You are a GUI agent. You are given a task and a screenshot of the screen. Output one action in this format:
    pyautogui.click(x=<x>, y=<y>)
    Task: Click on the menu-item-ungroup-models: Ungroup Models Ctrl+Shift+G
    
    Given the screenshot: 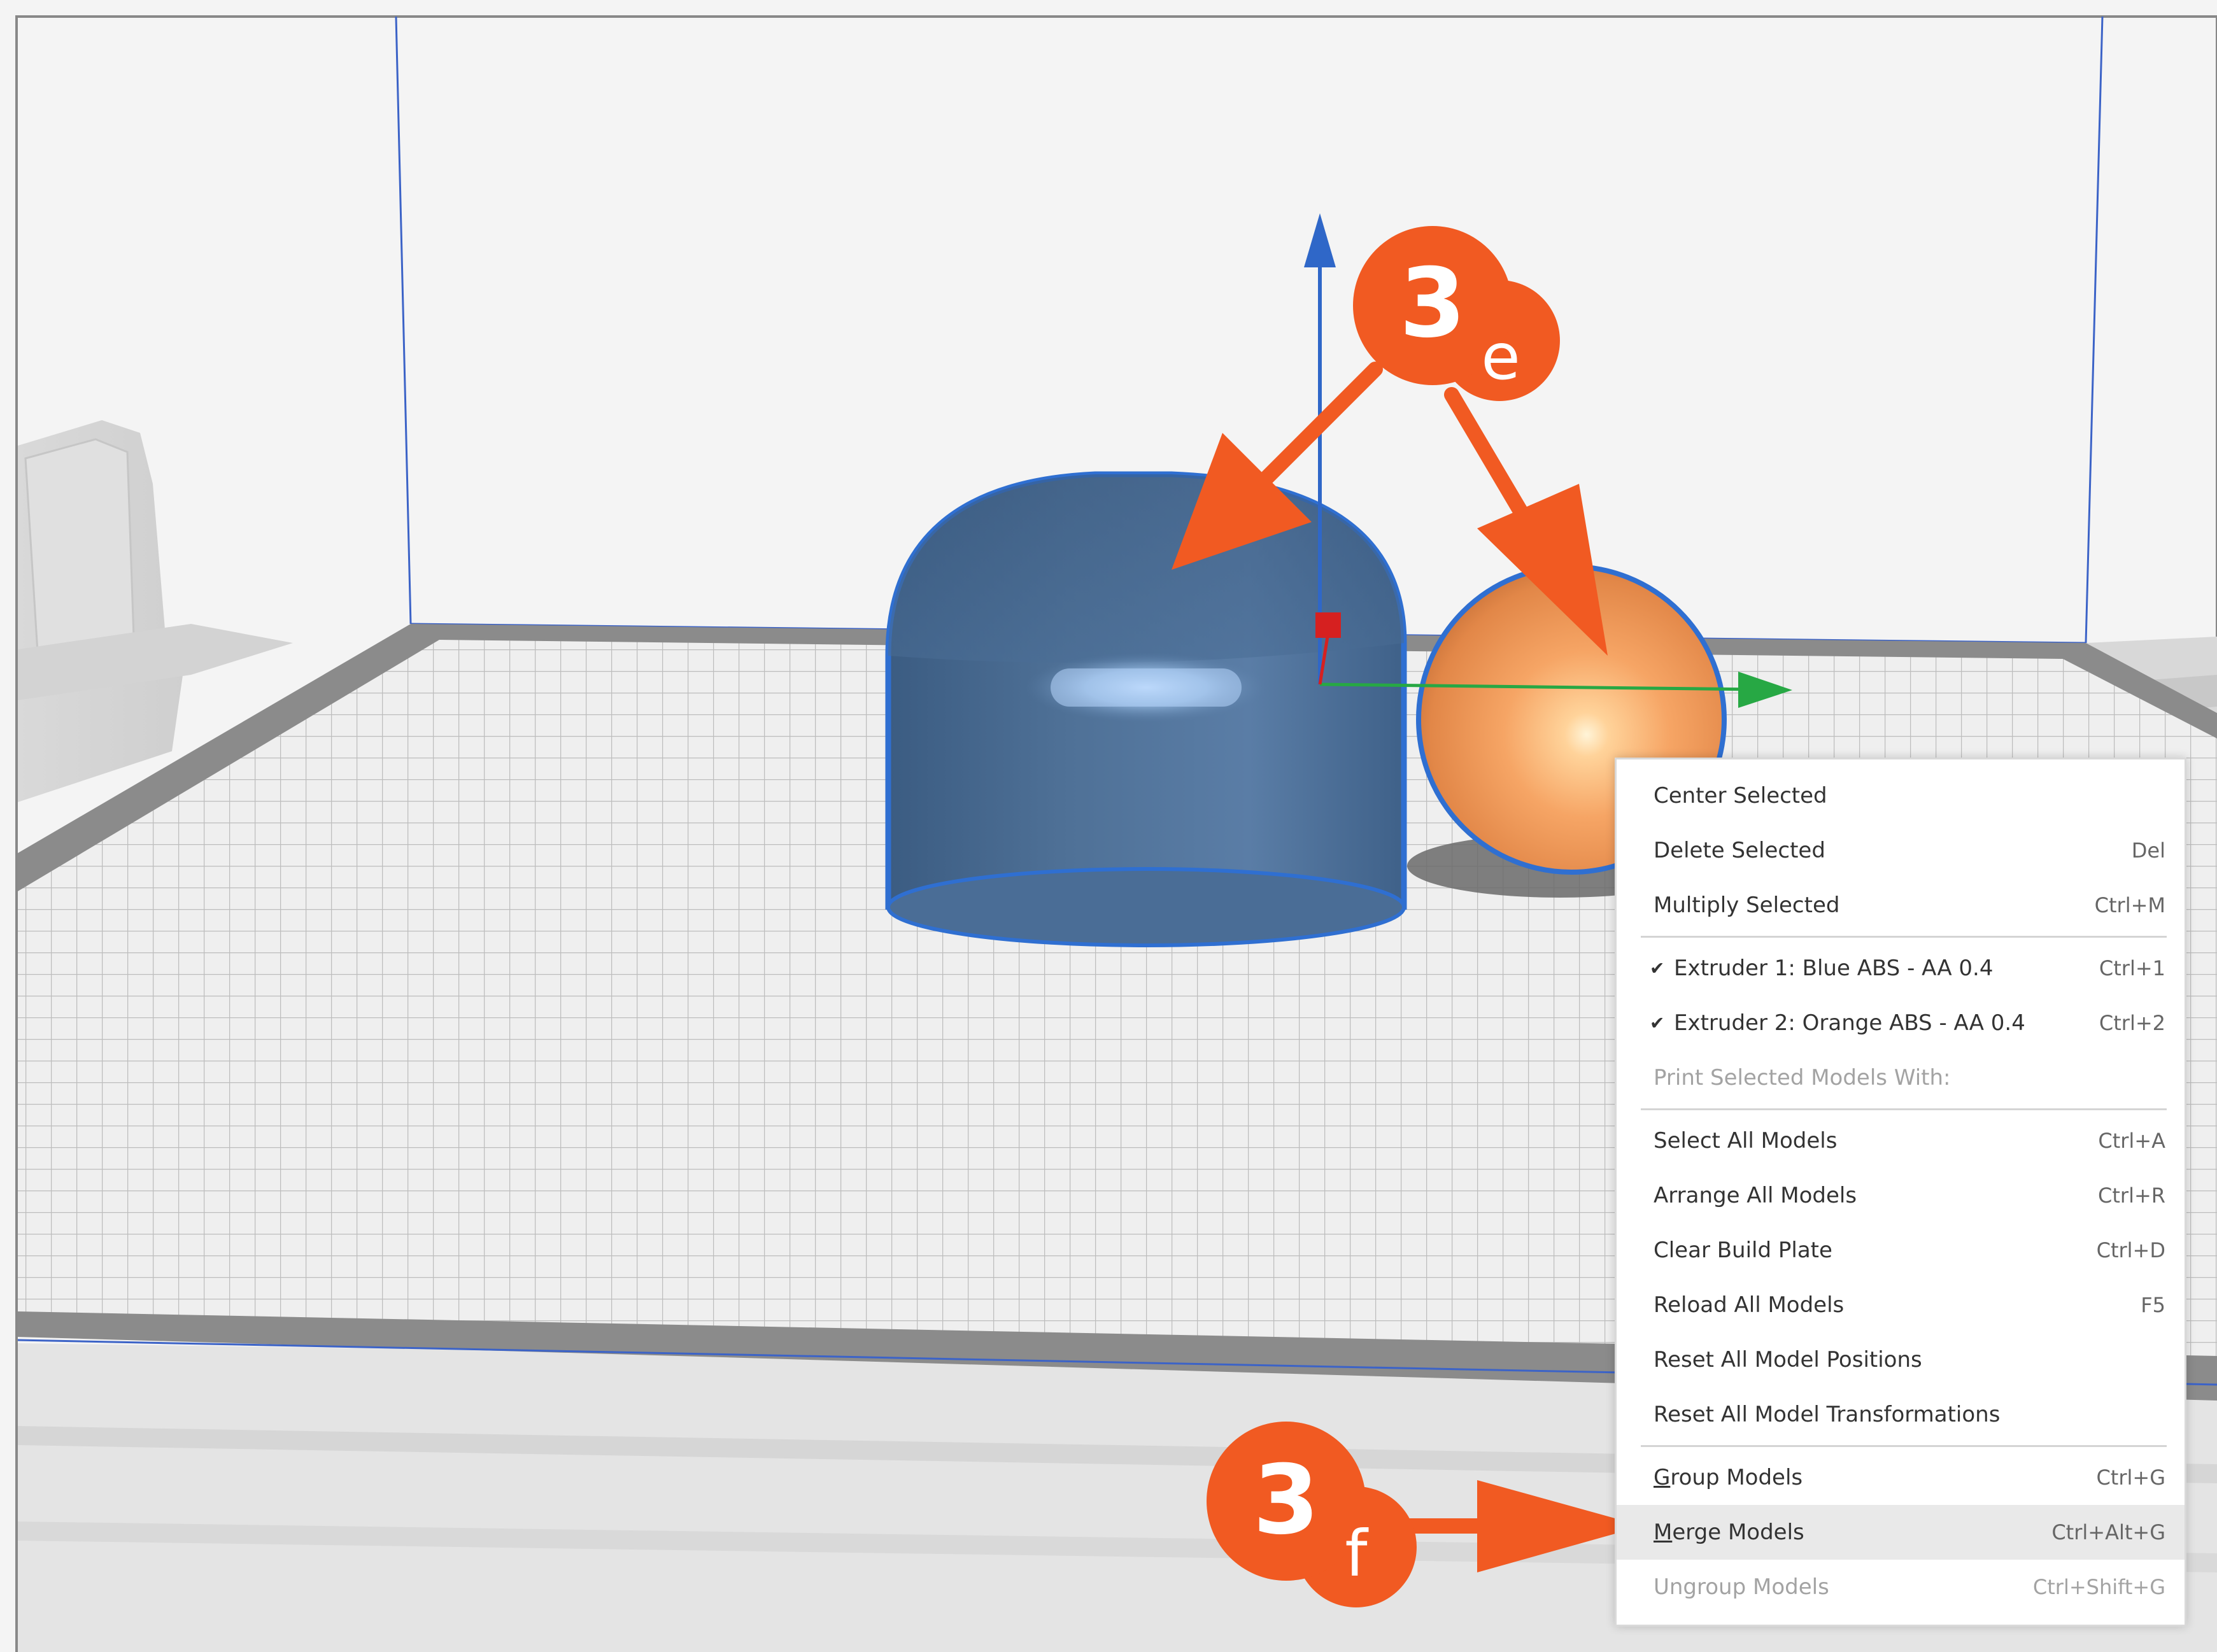 What is the action you would take?
    pyautogui.click(x=1909, y=1587)
    